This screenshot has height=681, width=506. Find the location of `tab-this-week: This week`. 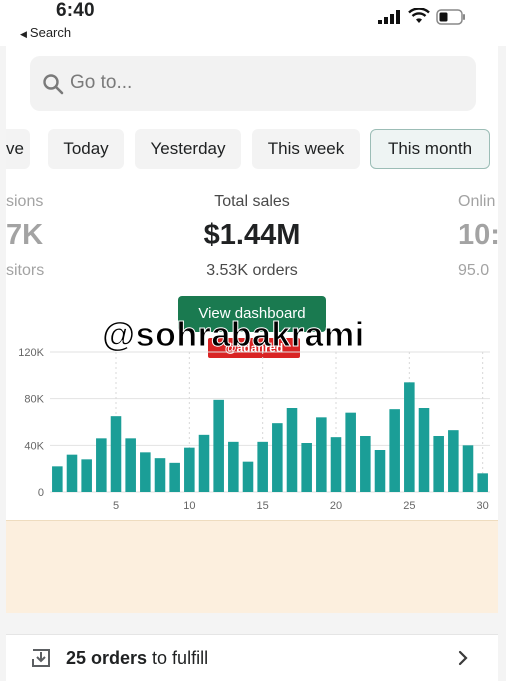

tab-this-week: This week is located at coordinates (306, 149).